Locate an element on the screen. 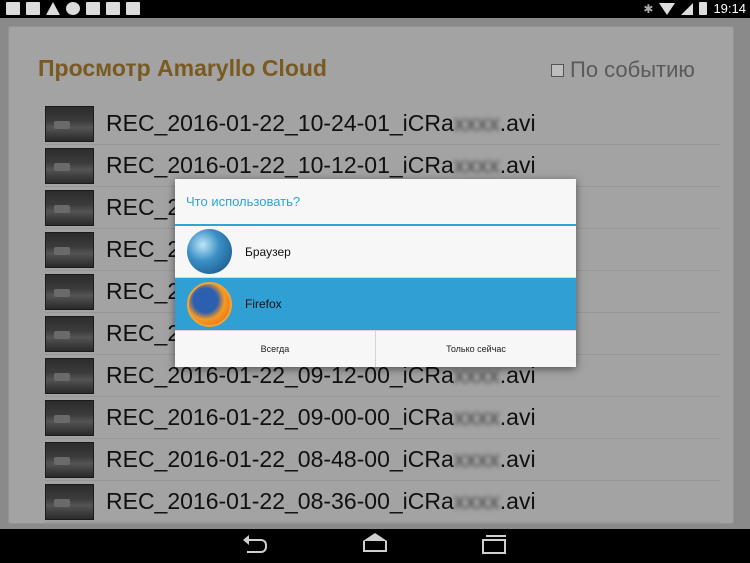  file-row: REC_2016-01-22_09-00-00_iCRaxxxx.avi is located at coordinates (383, 418).